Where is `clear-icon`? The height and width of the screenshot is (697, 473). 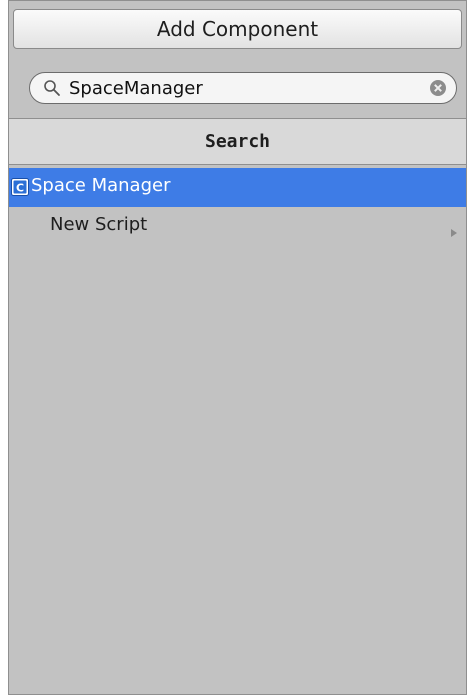
clear-icon is located at coordinates (438, 88).